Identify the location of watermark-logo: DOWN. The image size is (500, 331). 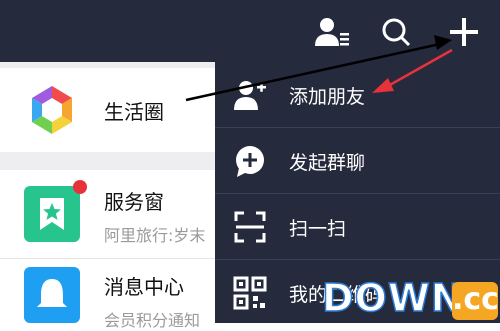
(392, 298).